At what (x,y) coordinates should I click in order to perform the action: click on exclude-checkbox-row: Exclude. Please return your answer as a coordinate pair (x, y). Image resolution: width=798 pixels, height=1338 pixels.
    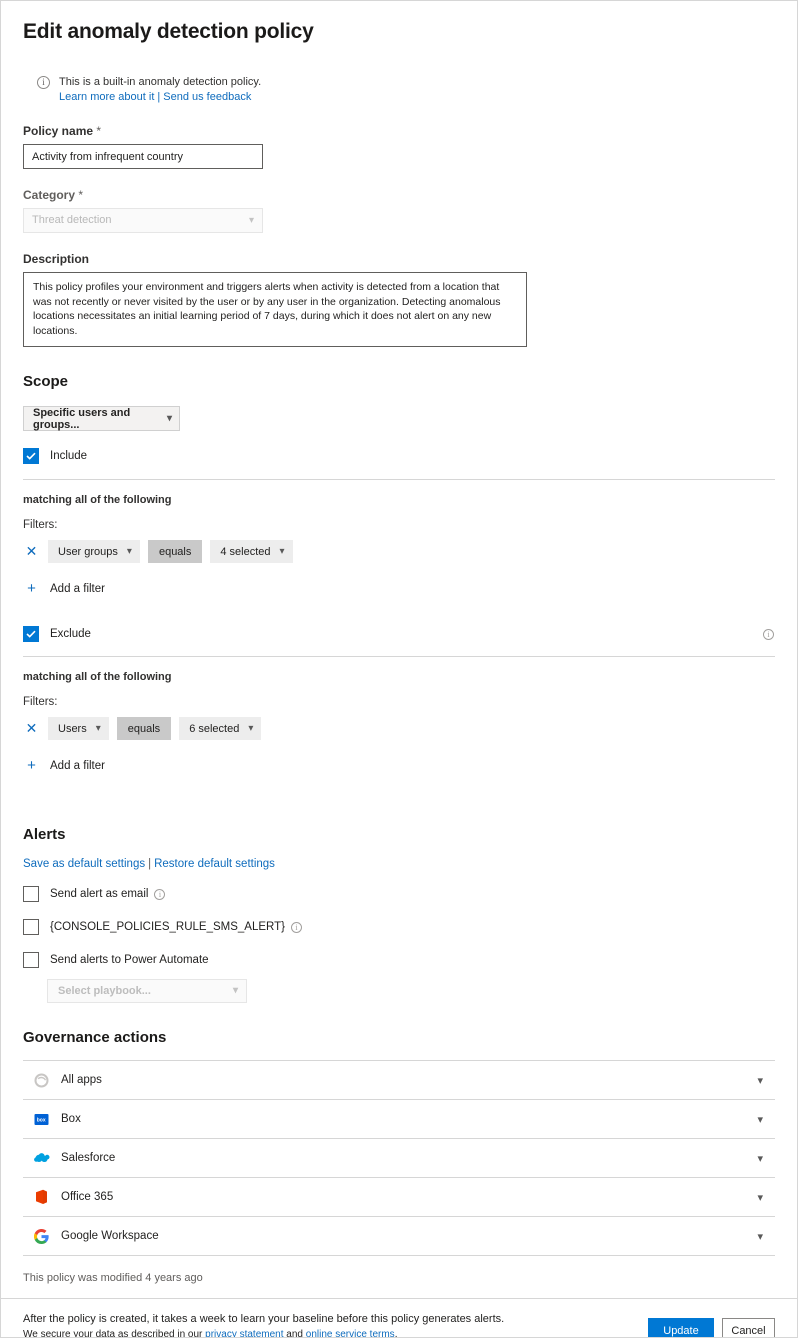
    Looking at the image, I should click on (399, 634).